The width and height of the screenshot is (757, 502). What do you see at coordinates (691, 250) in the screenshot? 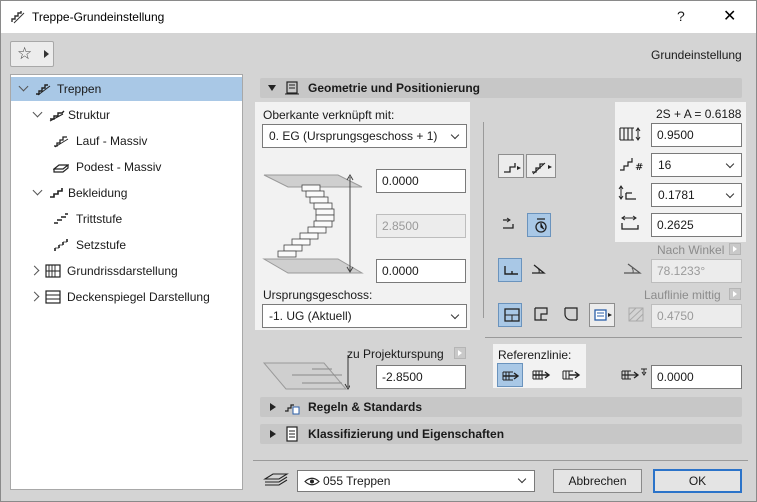
I see `angle-mode-label: Nach Winkel` at bounding box center [691, 250].